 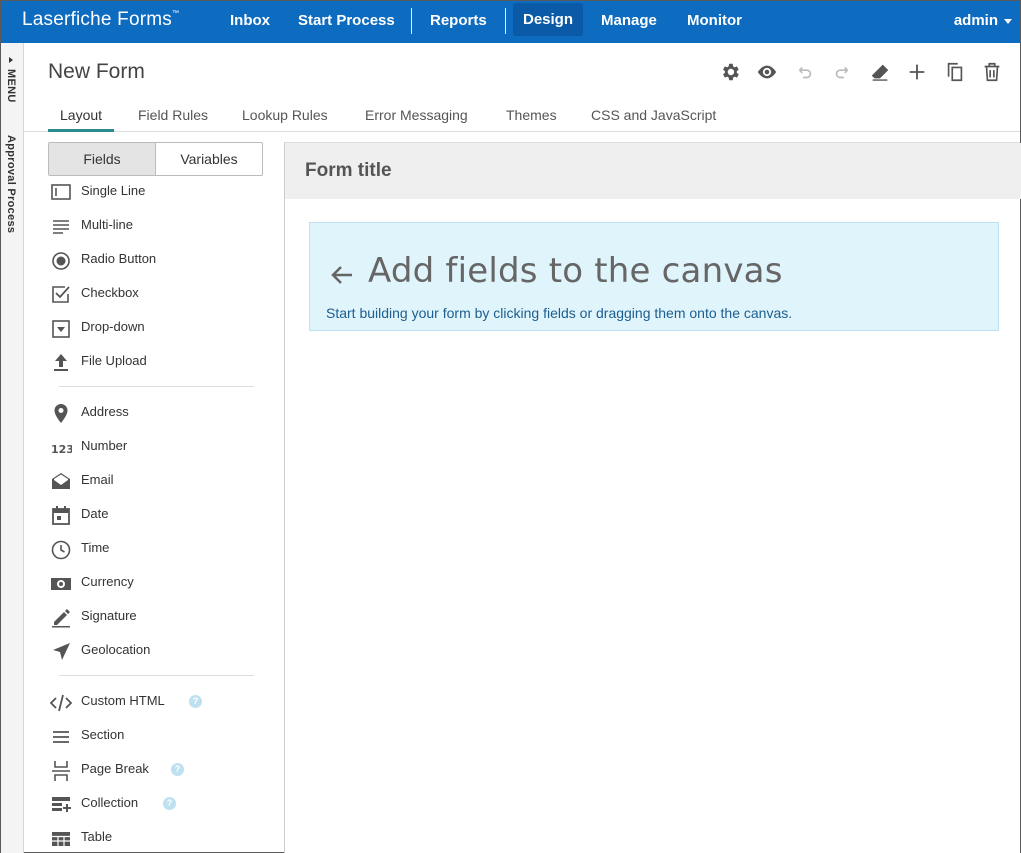 What do you see at coordinates (714, 22) in the screenshot?
I see `nav-monitor: Monitor` at bounding box center [714, 22].